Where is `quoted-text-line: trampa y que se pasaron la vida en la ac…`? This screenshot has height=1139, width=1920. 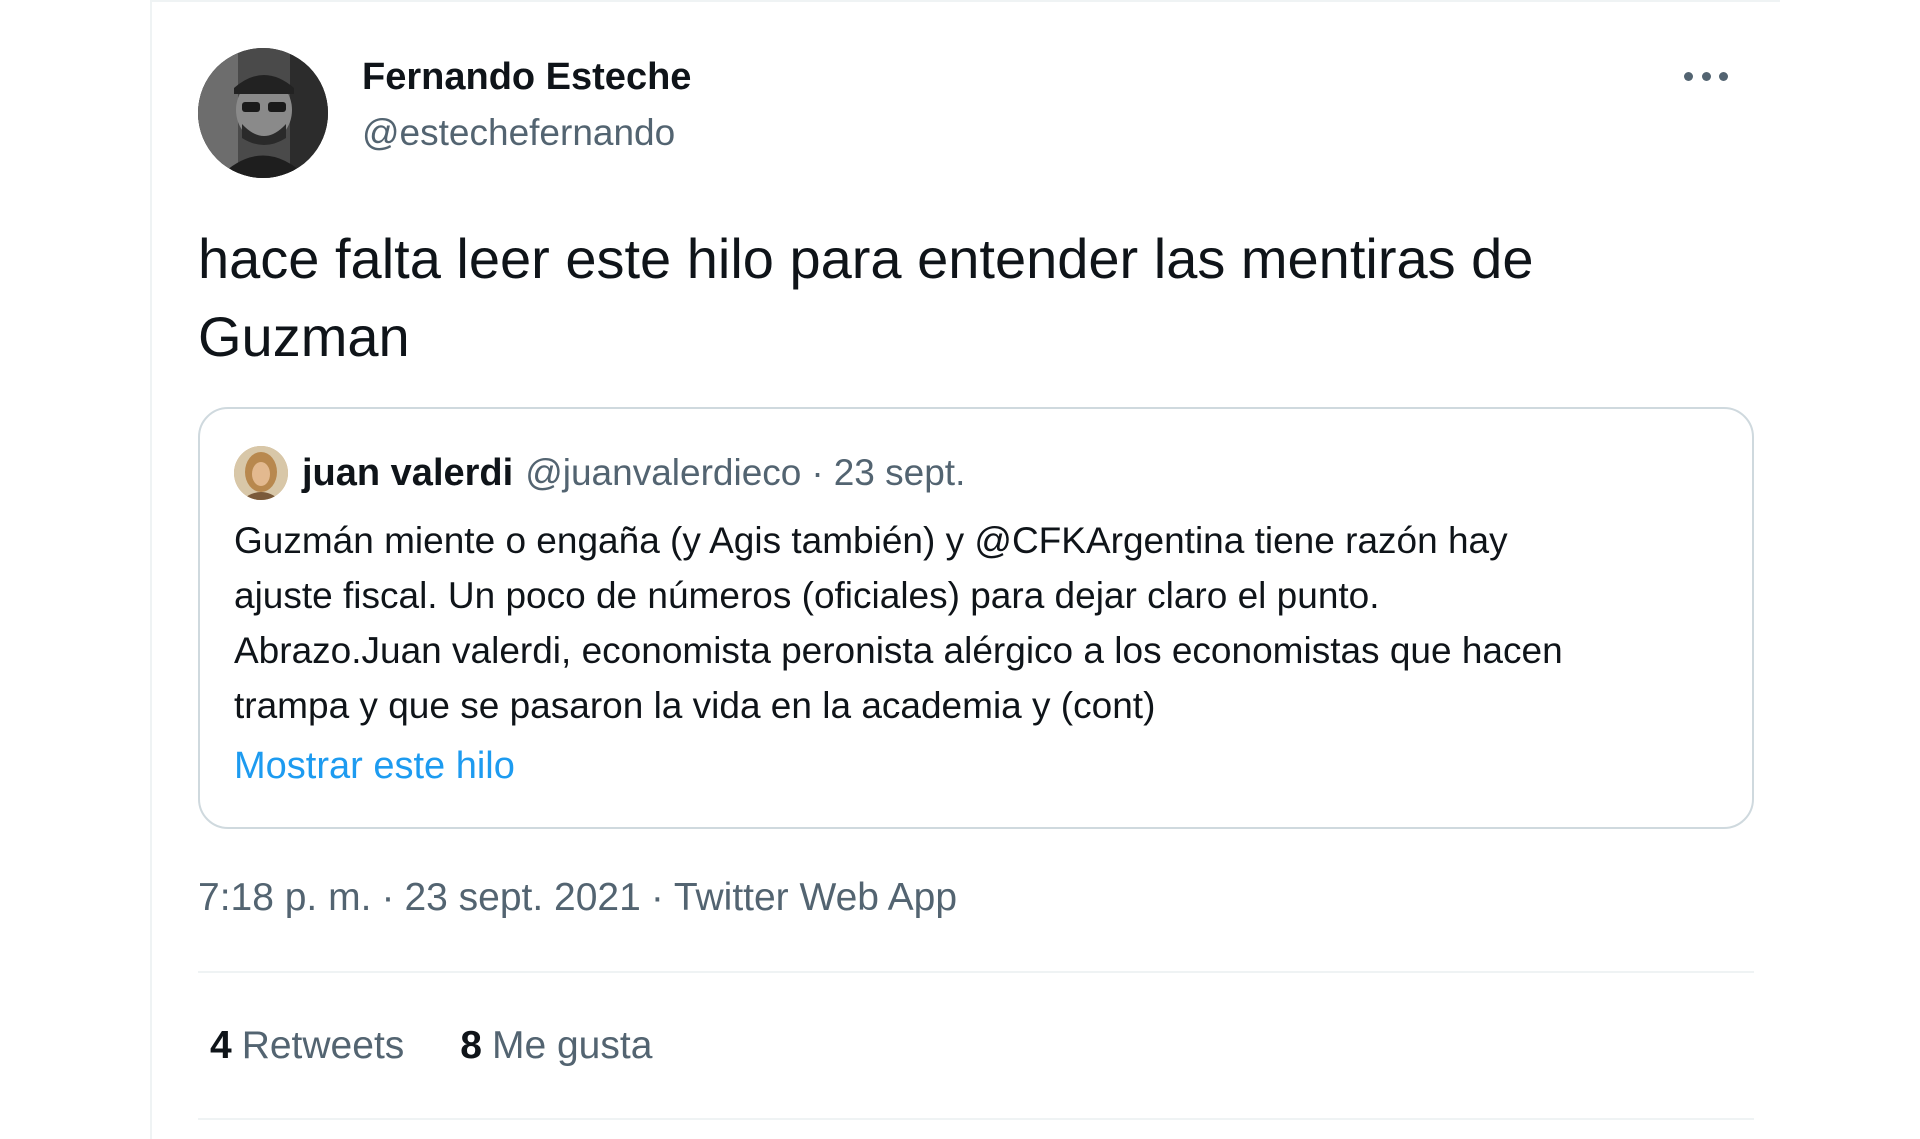 quoted-text-line: trampa y que se pasaron la vida en la ac… is located at coordinates (695, 705).